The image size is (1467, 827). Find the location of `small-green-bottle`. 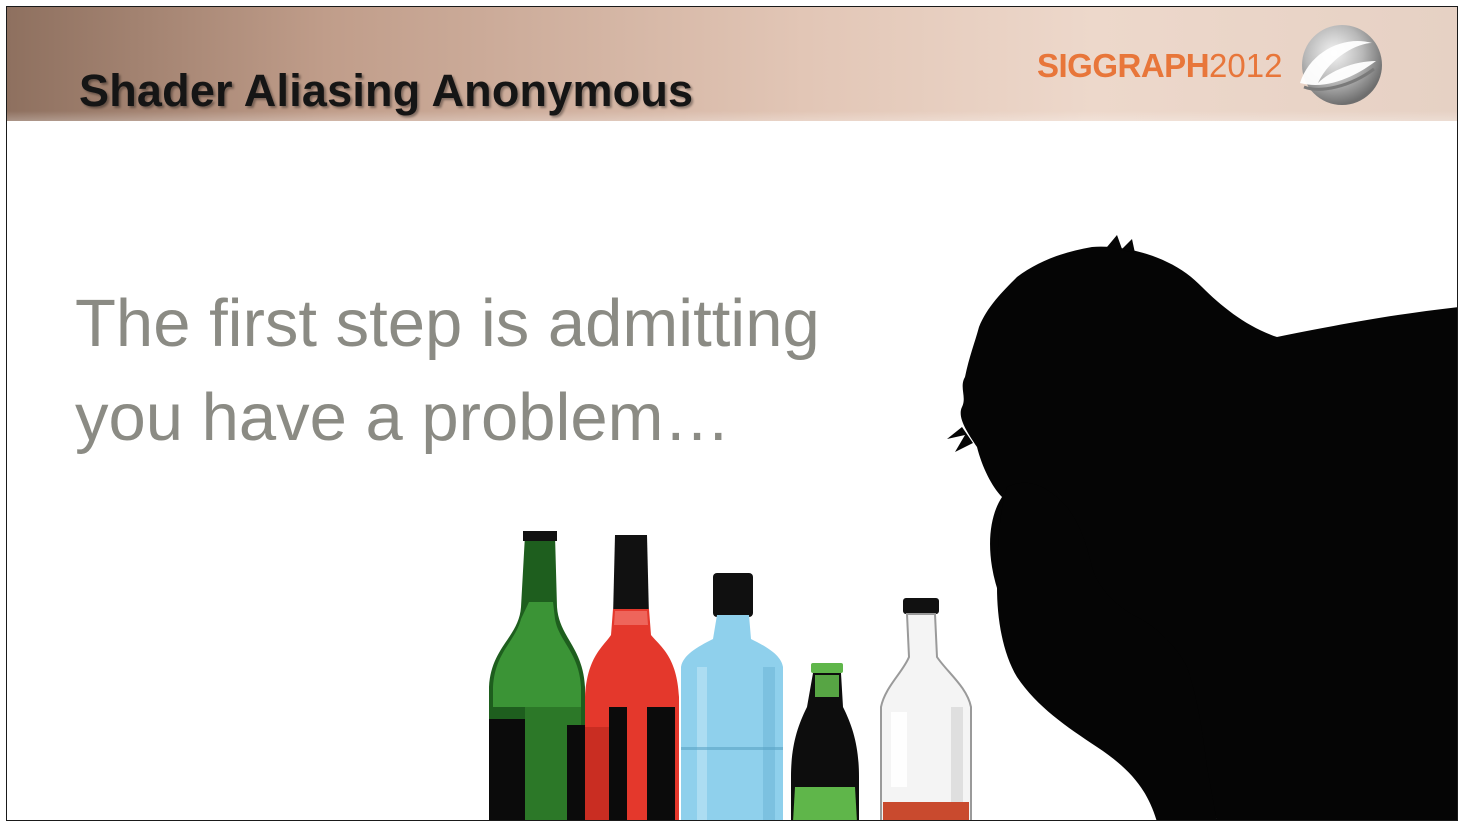

small-green-bottle is located at coordinates (825, 741).